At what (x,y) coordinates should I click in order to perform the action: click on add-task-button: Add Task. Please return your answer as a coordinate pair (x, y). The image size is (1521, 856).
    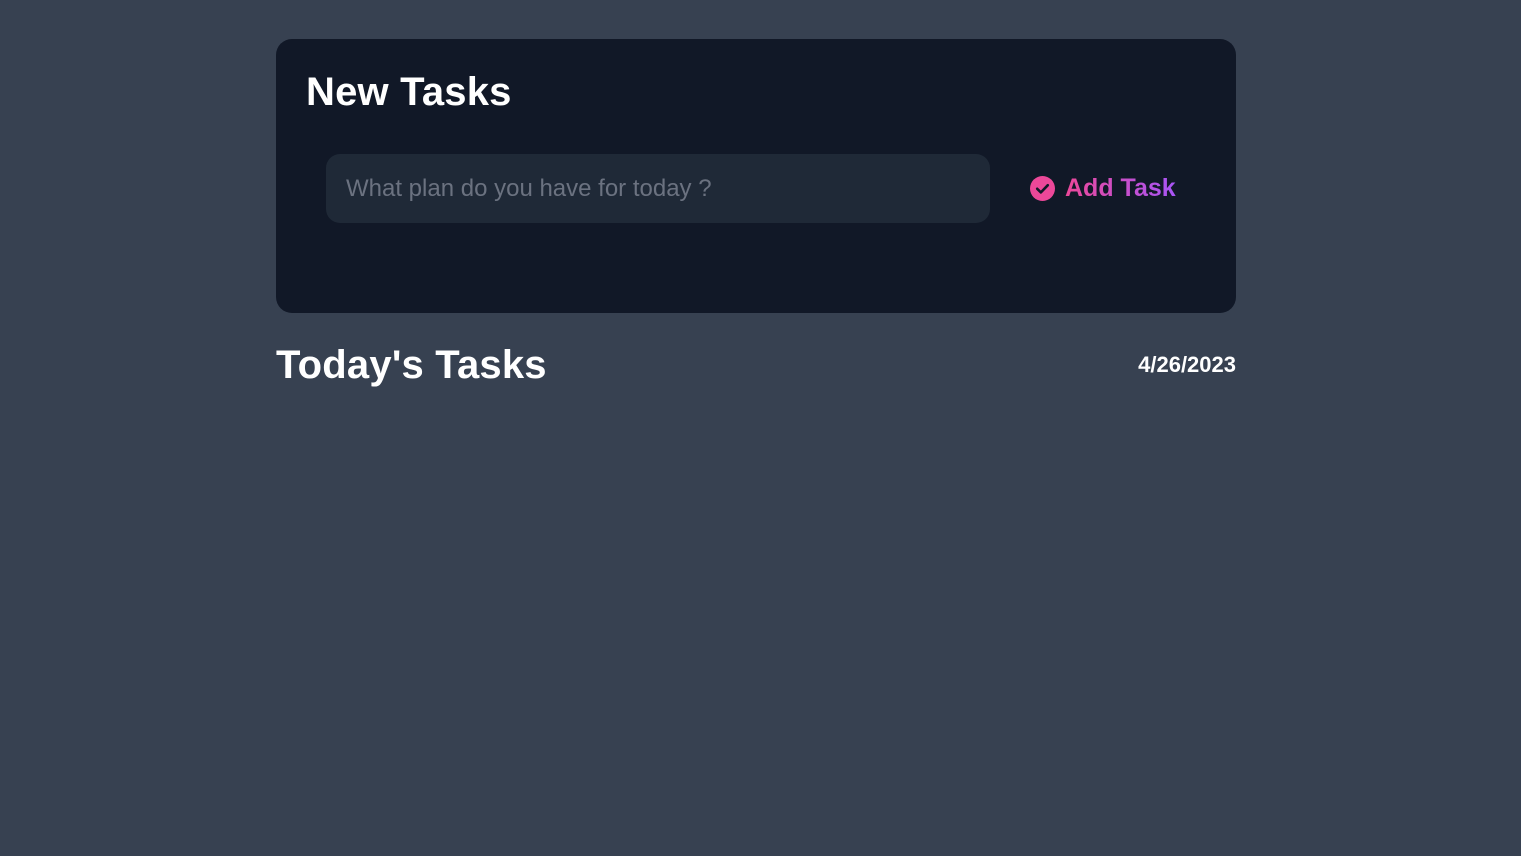
    Looking at the image, I should click on (1103, 188).